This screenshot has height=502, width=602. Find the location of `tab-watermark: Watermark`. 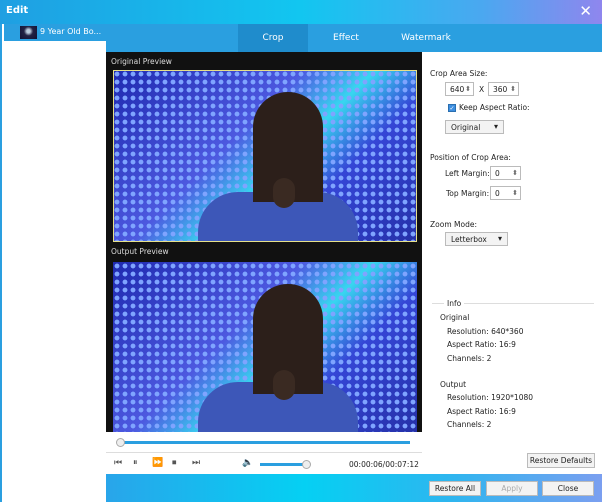

tab-watermark: Watermark is located at coordinates (426, 38).